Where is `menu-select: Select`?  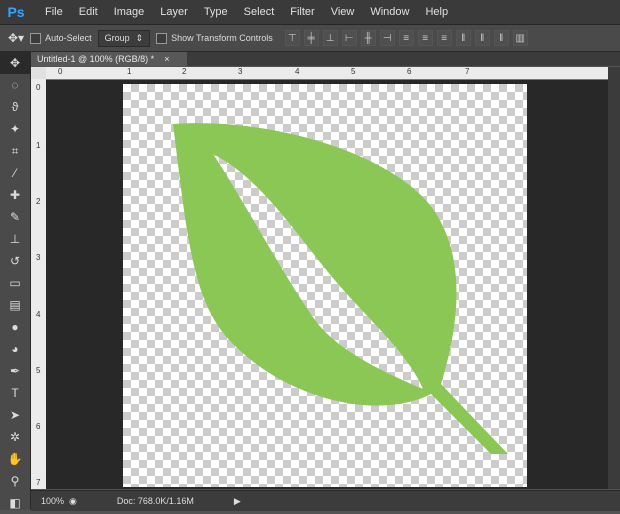 menu-select: Select is located at coordinates (259, 12).